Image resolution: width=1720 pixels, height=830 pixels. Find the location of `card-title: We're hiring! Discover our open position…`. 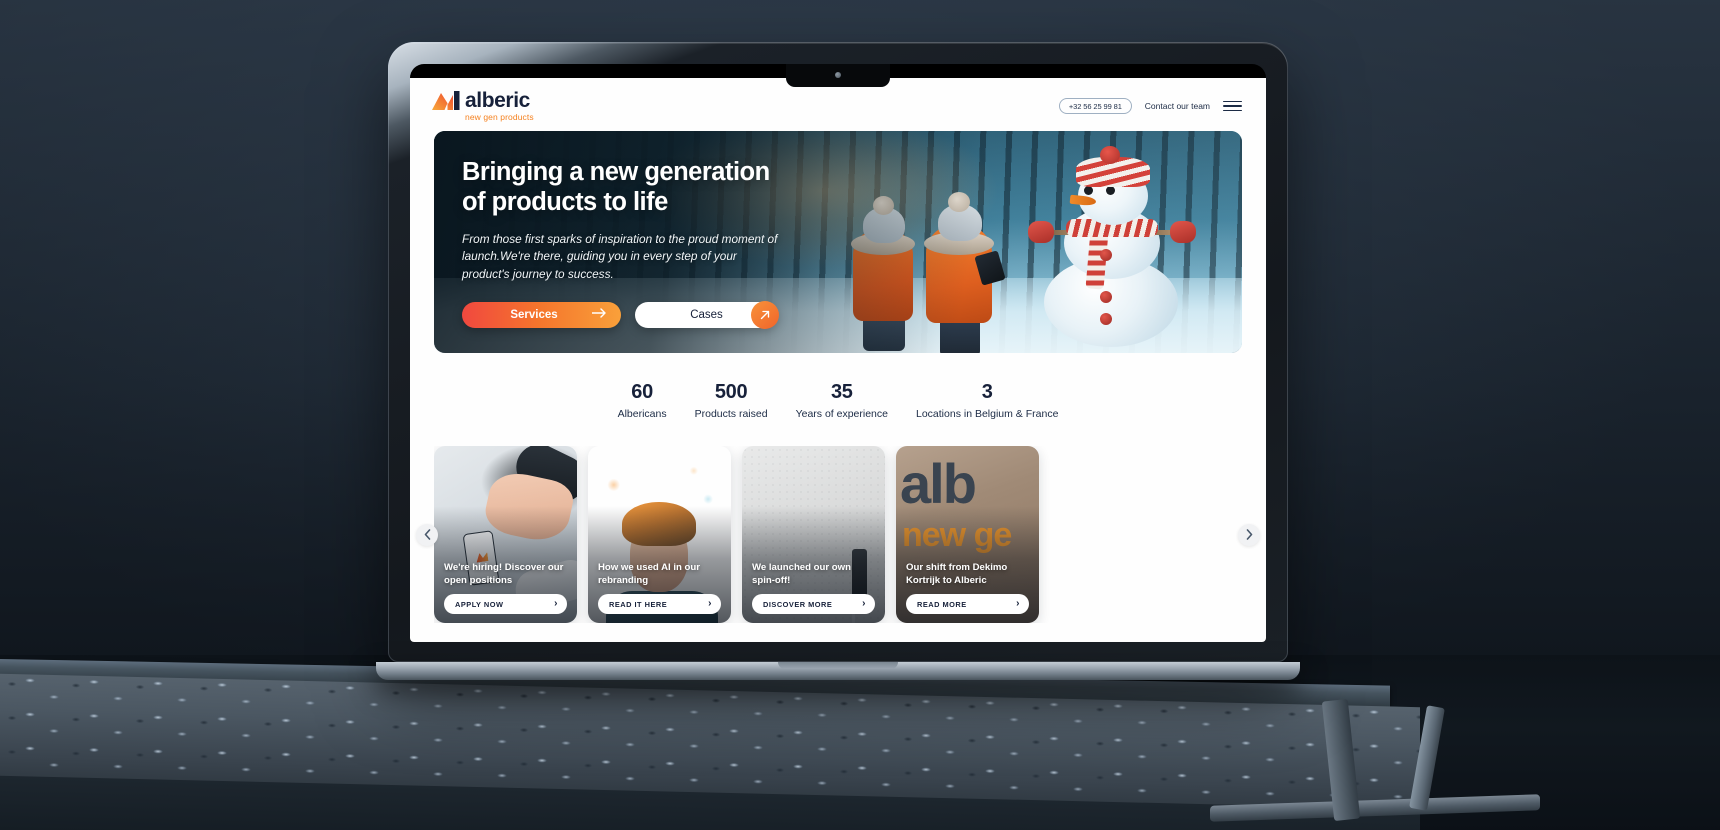

card-title: We're hiring! Discover our open position… is located at coordinates (504, 574).